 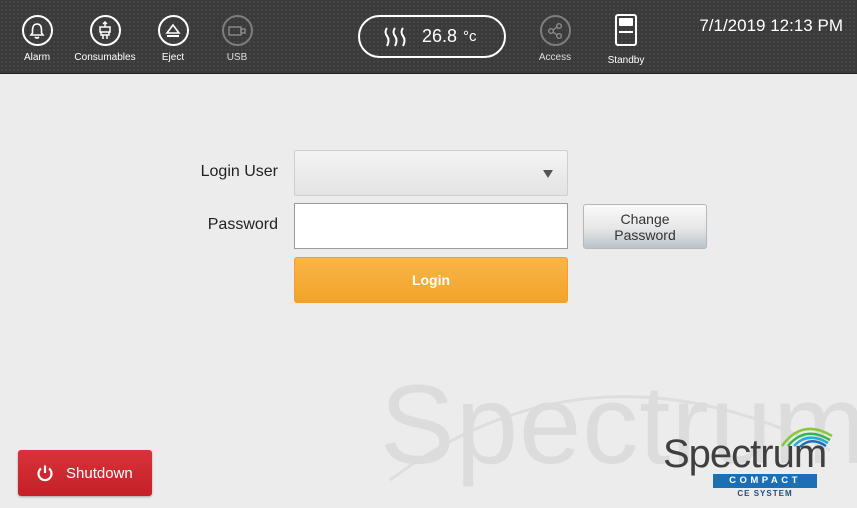 What do you see at coordinates (173, 57) in the screenshot?
I see `eject-label: Eject` at bounding box center [173, 57].